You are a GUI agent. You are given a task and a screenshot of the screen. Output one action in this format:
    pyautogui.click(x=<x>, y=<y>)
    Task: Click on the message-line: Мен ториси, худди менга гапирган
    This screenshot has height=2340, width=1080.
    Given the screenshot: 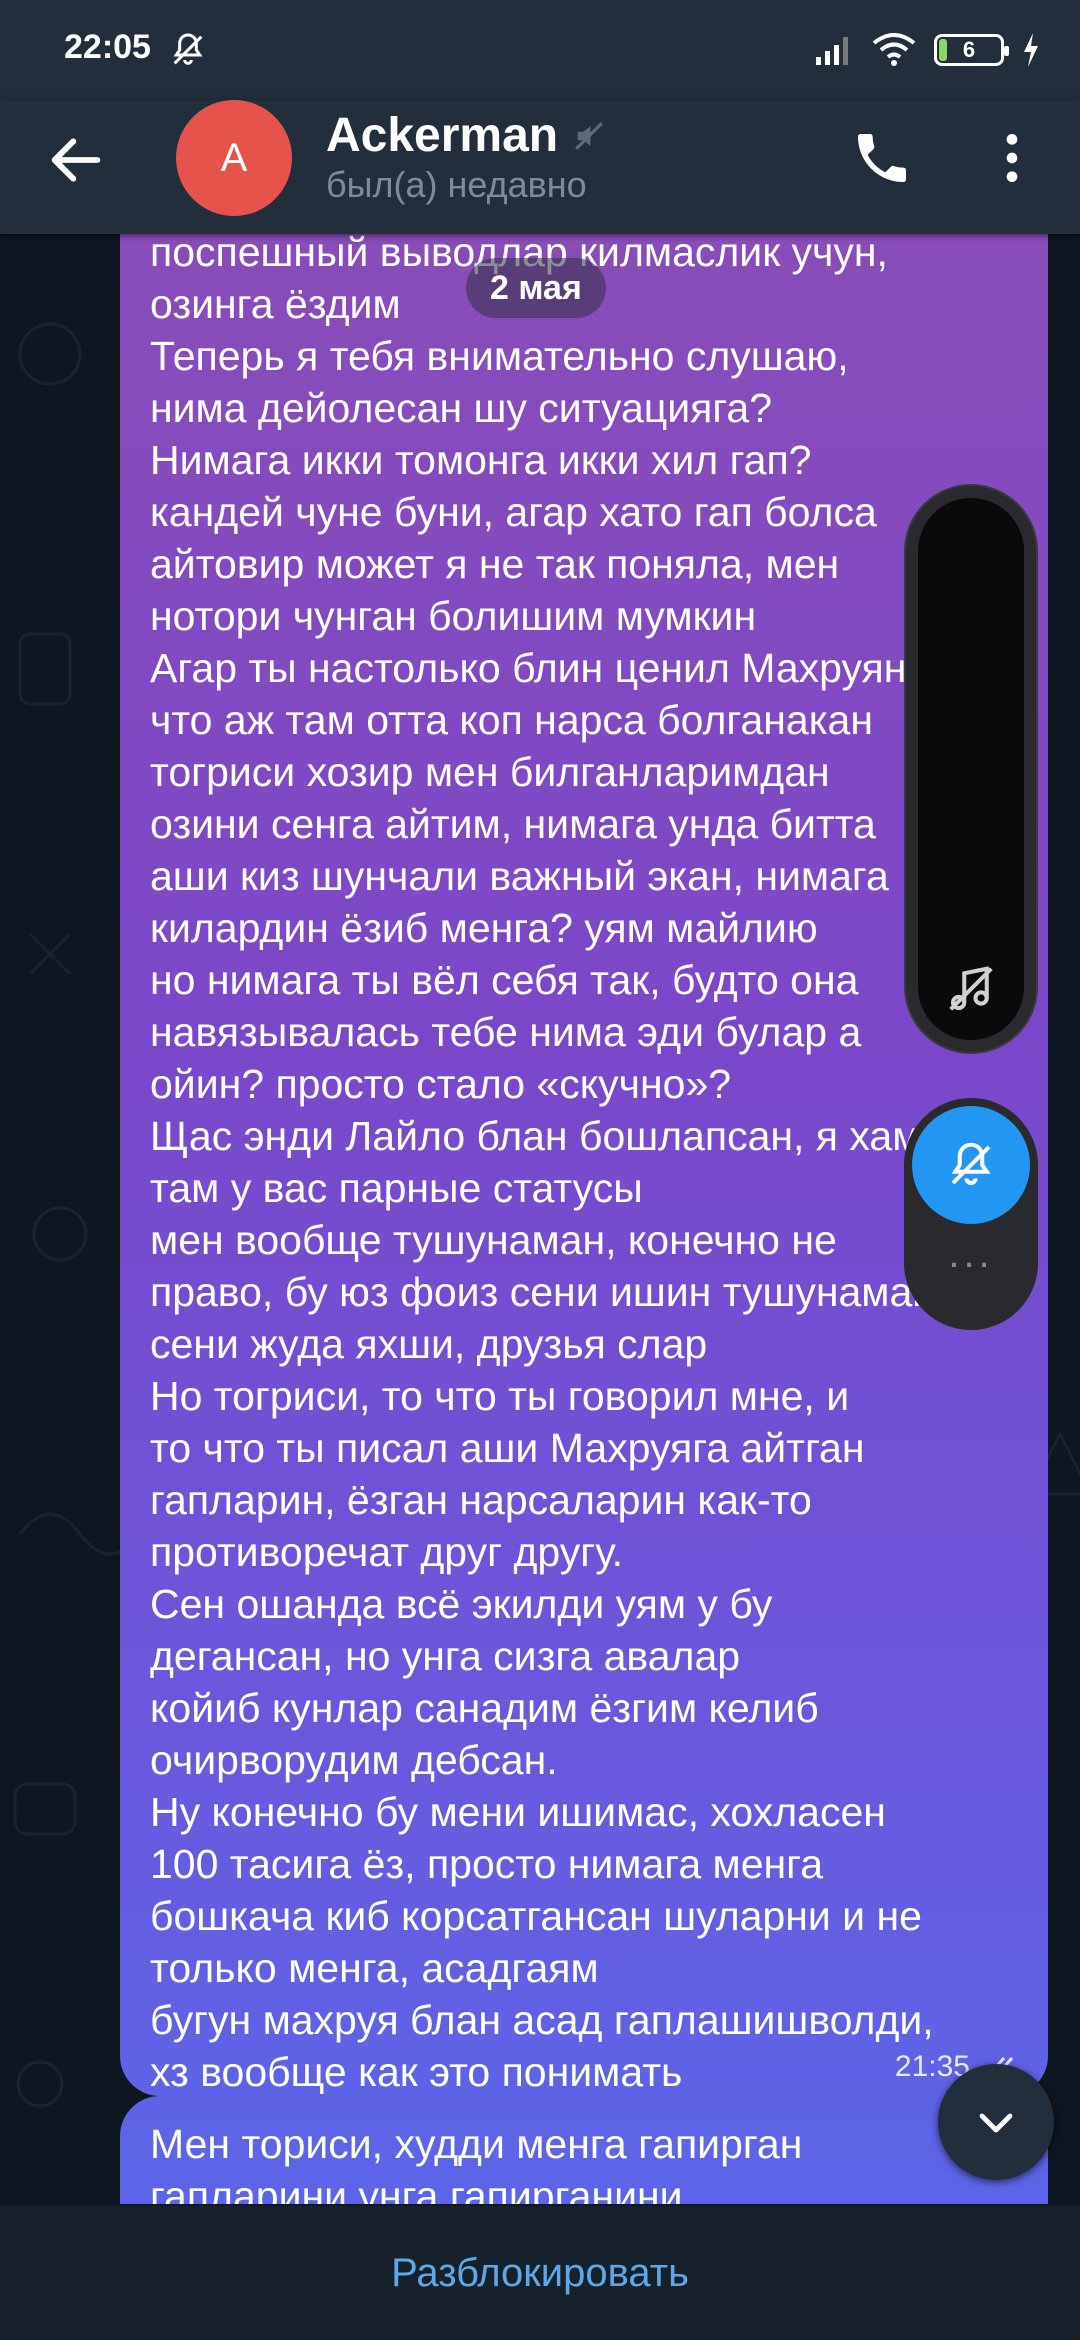 What is the action you would take?
    pyautogui.click(x=476, y=2144)
    